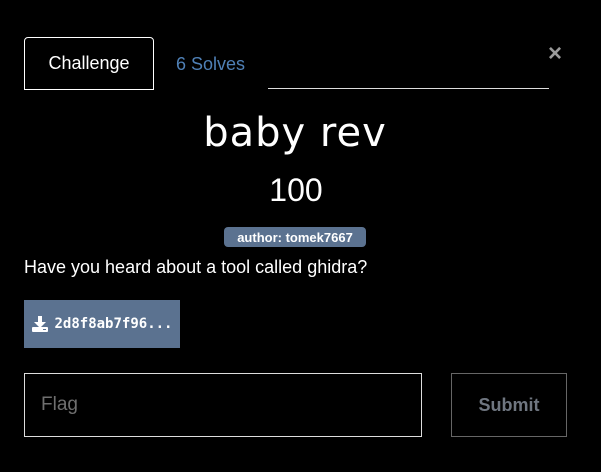 Image resolution: width=601 pixels, height=472 pixels. What do you see at coordinates (40, 324) in the screenshot?
I see `download-icon` at bounding box center [40, 324].